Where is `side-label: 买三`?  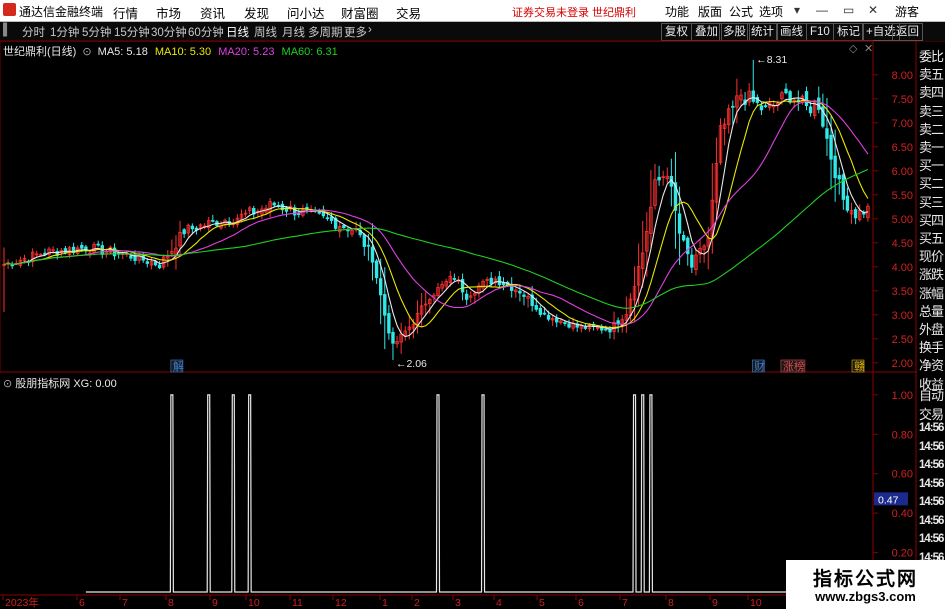
side-label: 买三 is located at coordinates (931, 202).